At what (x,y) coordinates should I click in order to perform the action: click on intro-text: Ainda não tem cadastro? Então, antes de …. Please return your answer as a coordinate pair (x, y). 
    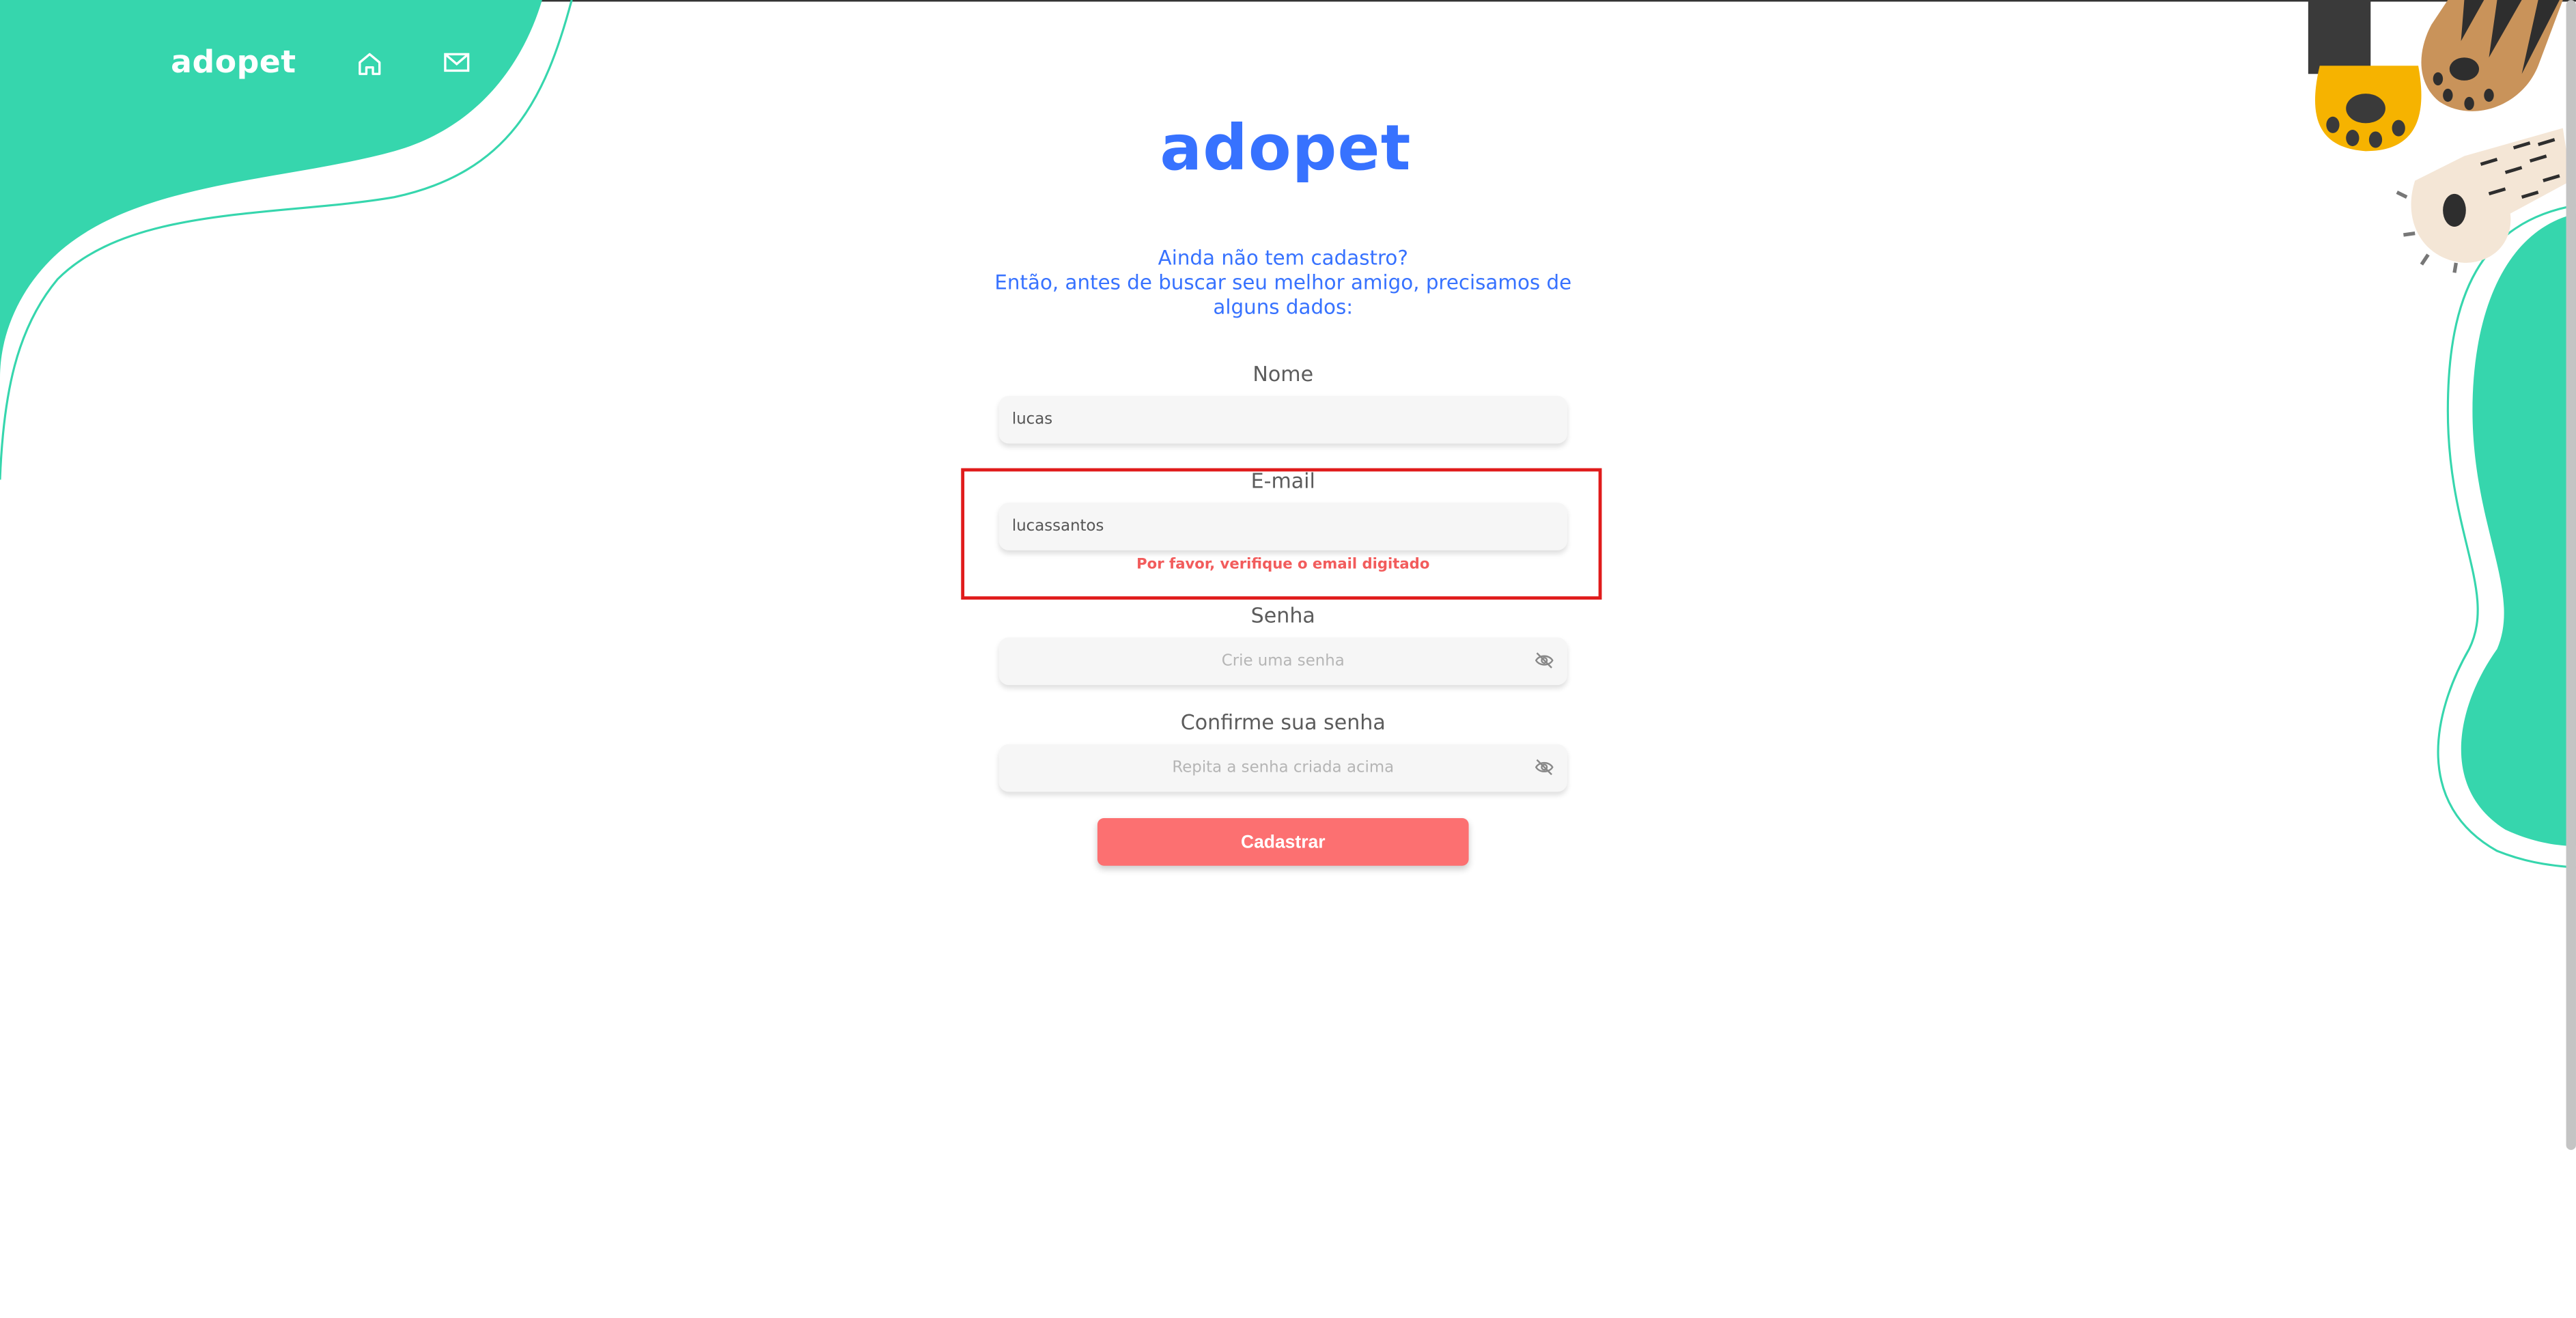
    Looking at the image, I should click on (1282, 283).